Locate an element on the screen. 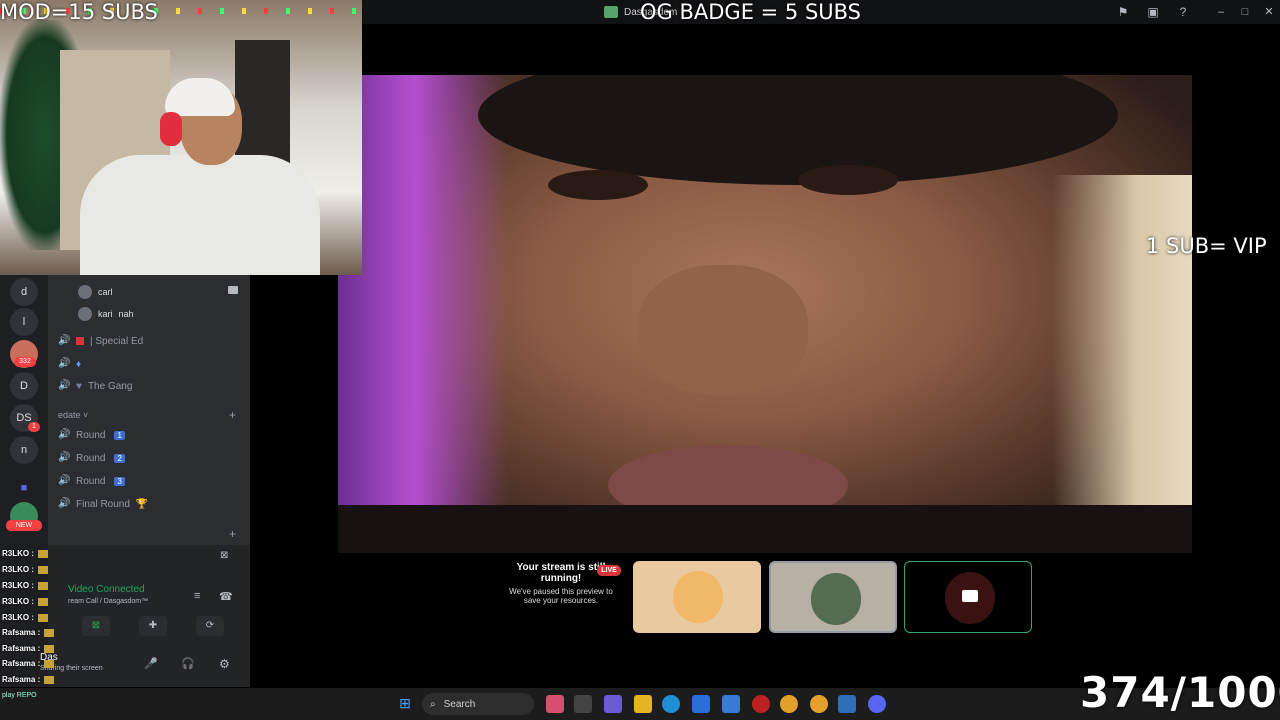  new-badge: NEW is located at coordinates (24, 525).